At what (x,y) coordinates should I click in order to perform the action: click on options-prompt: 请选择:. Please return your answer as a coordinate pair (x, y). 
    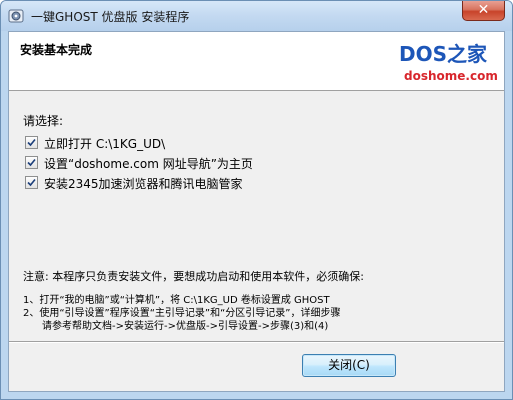
    Looking at the image, I should click on (43, 121).